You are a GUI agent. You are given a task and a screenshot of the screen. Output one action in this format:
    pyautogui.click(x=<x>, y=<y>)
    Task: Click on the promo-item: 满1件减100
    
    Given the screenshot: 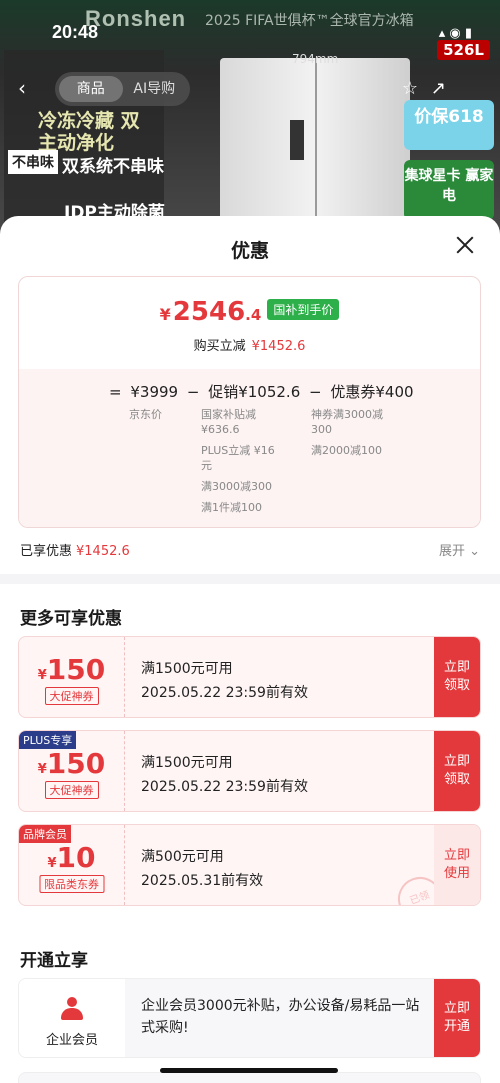 What is the action you would take?
    pyautogui.click(x=231, y=507)
    